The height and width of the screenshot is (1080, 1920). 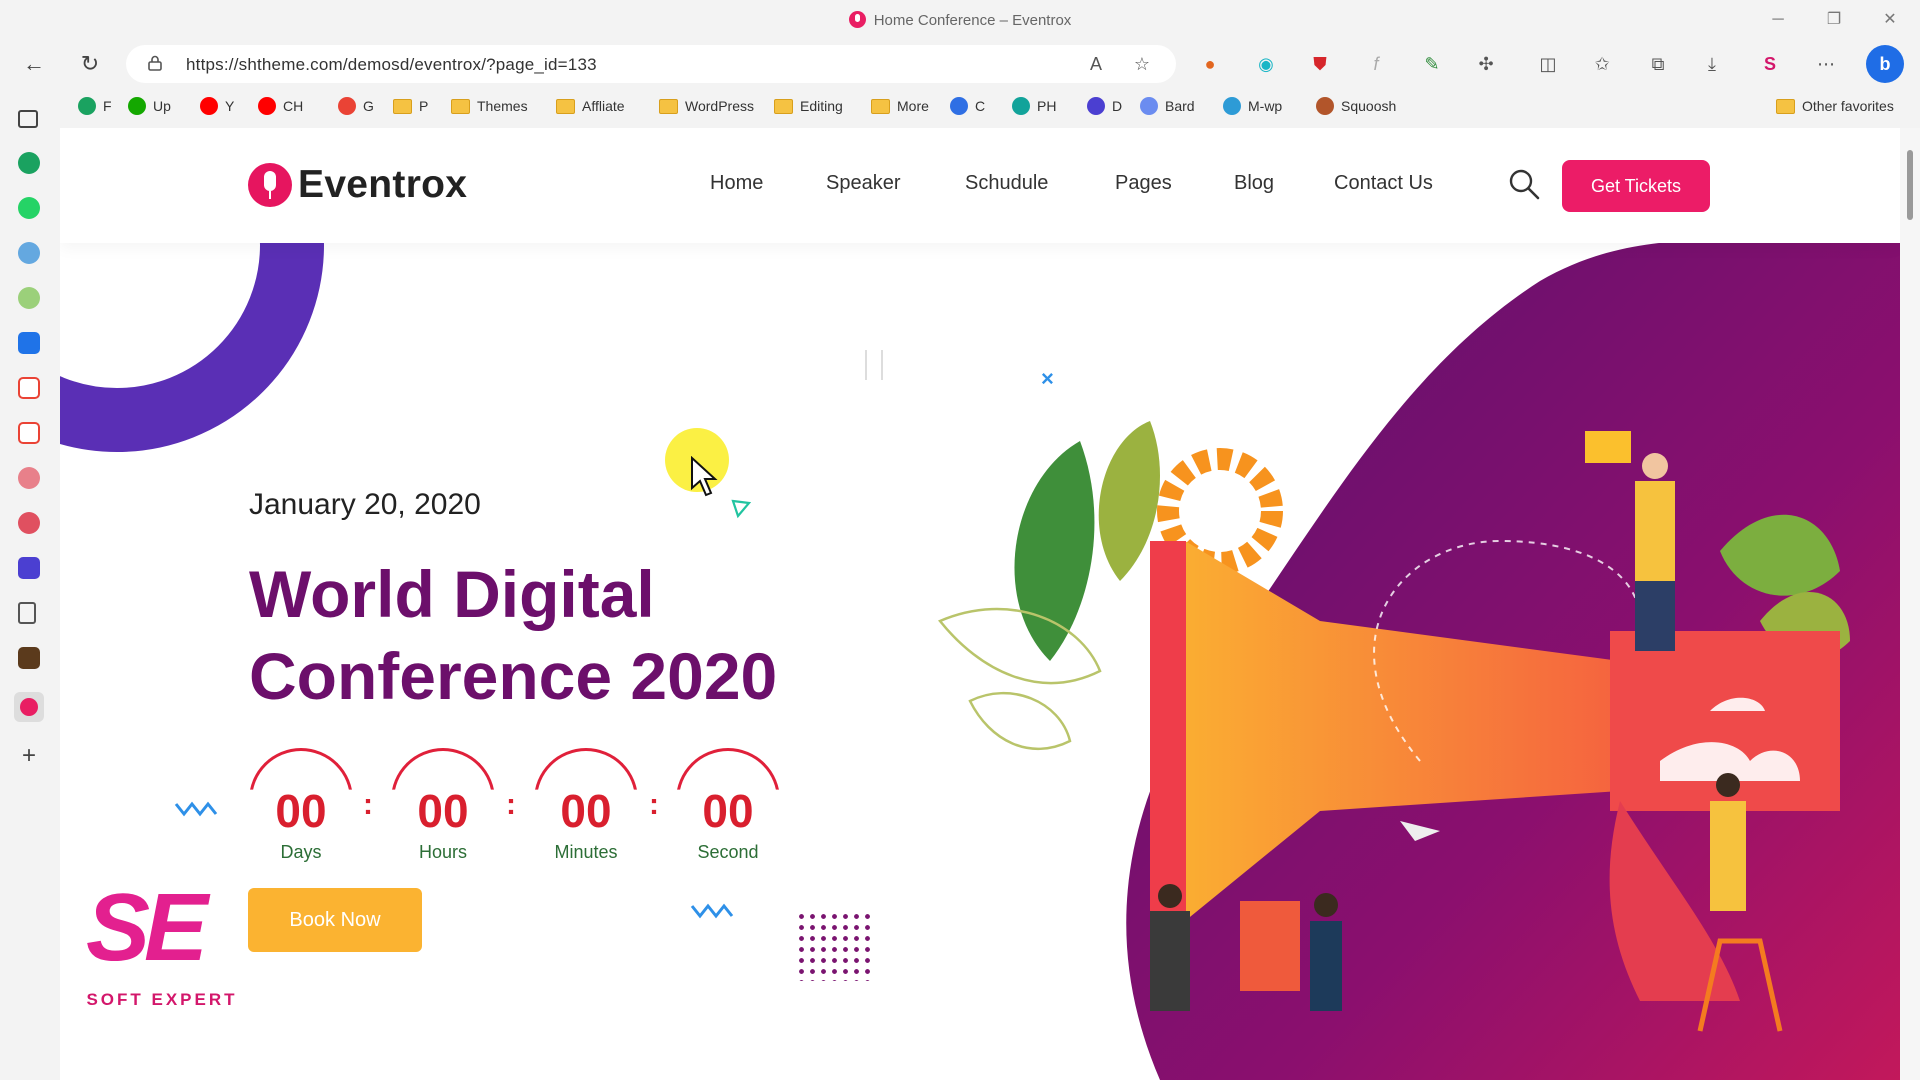 What do you see at coordinates (1167, 106) in the screenshot?
I see `bookmark-item: Bard` at bounding box center [1167, 106].